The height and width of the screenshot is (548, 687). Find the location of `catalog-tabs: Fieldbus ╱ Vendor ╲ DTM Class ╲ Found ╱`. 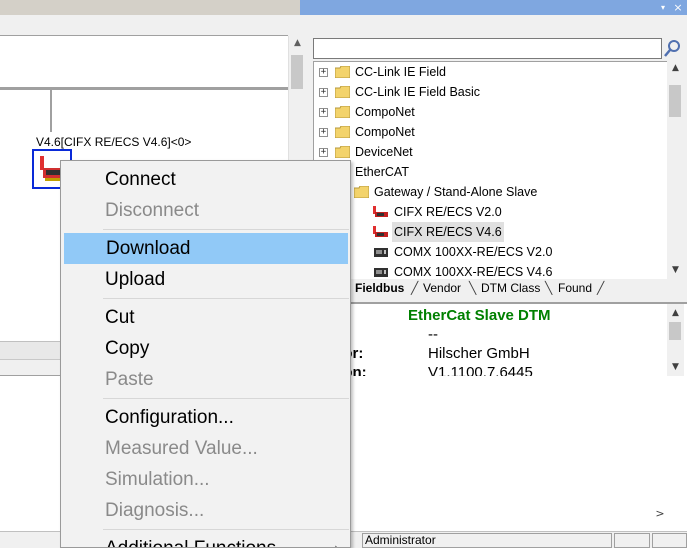

catalog-tabs: Fieldbus ╱ Vendor ╲ DTM Class ╲ Found ╱ is located at coordinates (498, 288).